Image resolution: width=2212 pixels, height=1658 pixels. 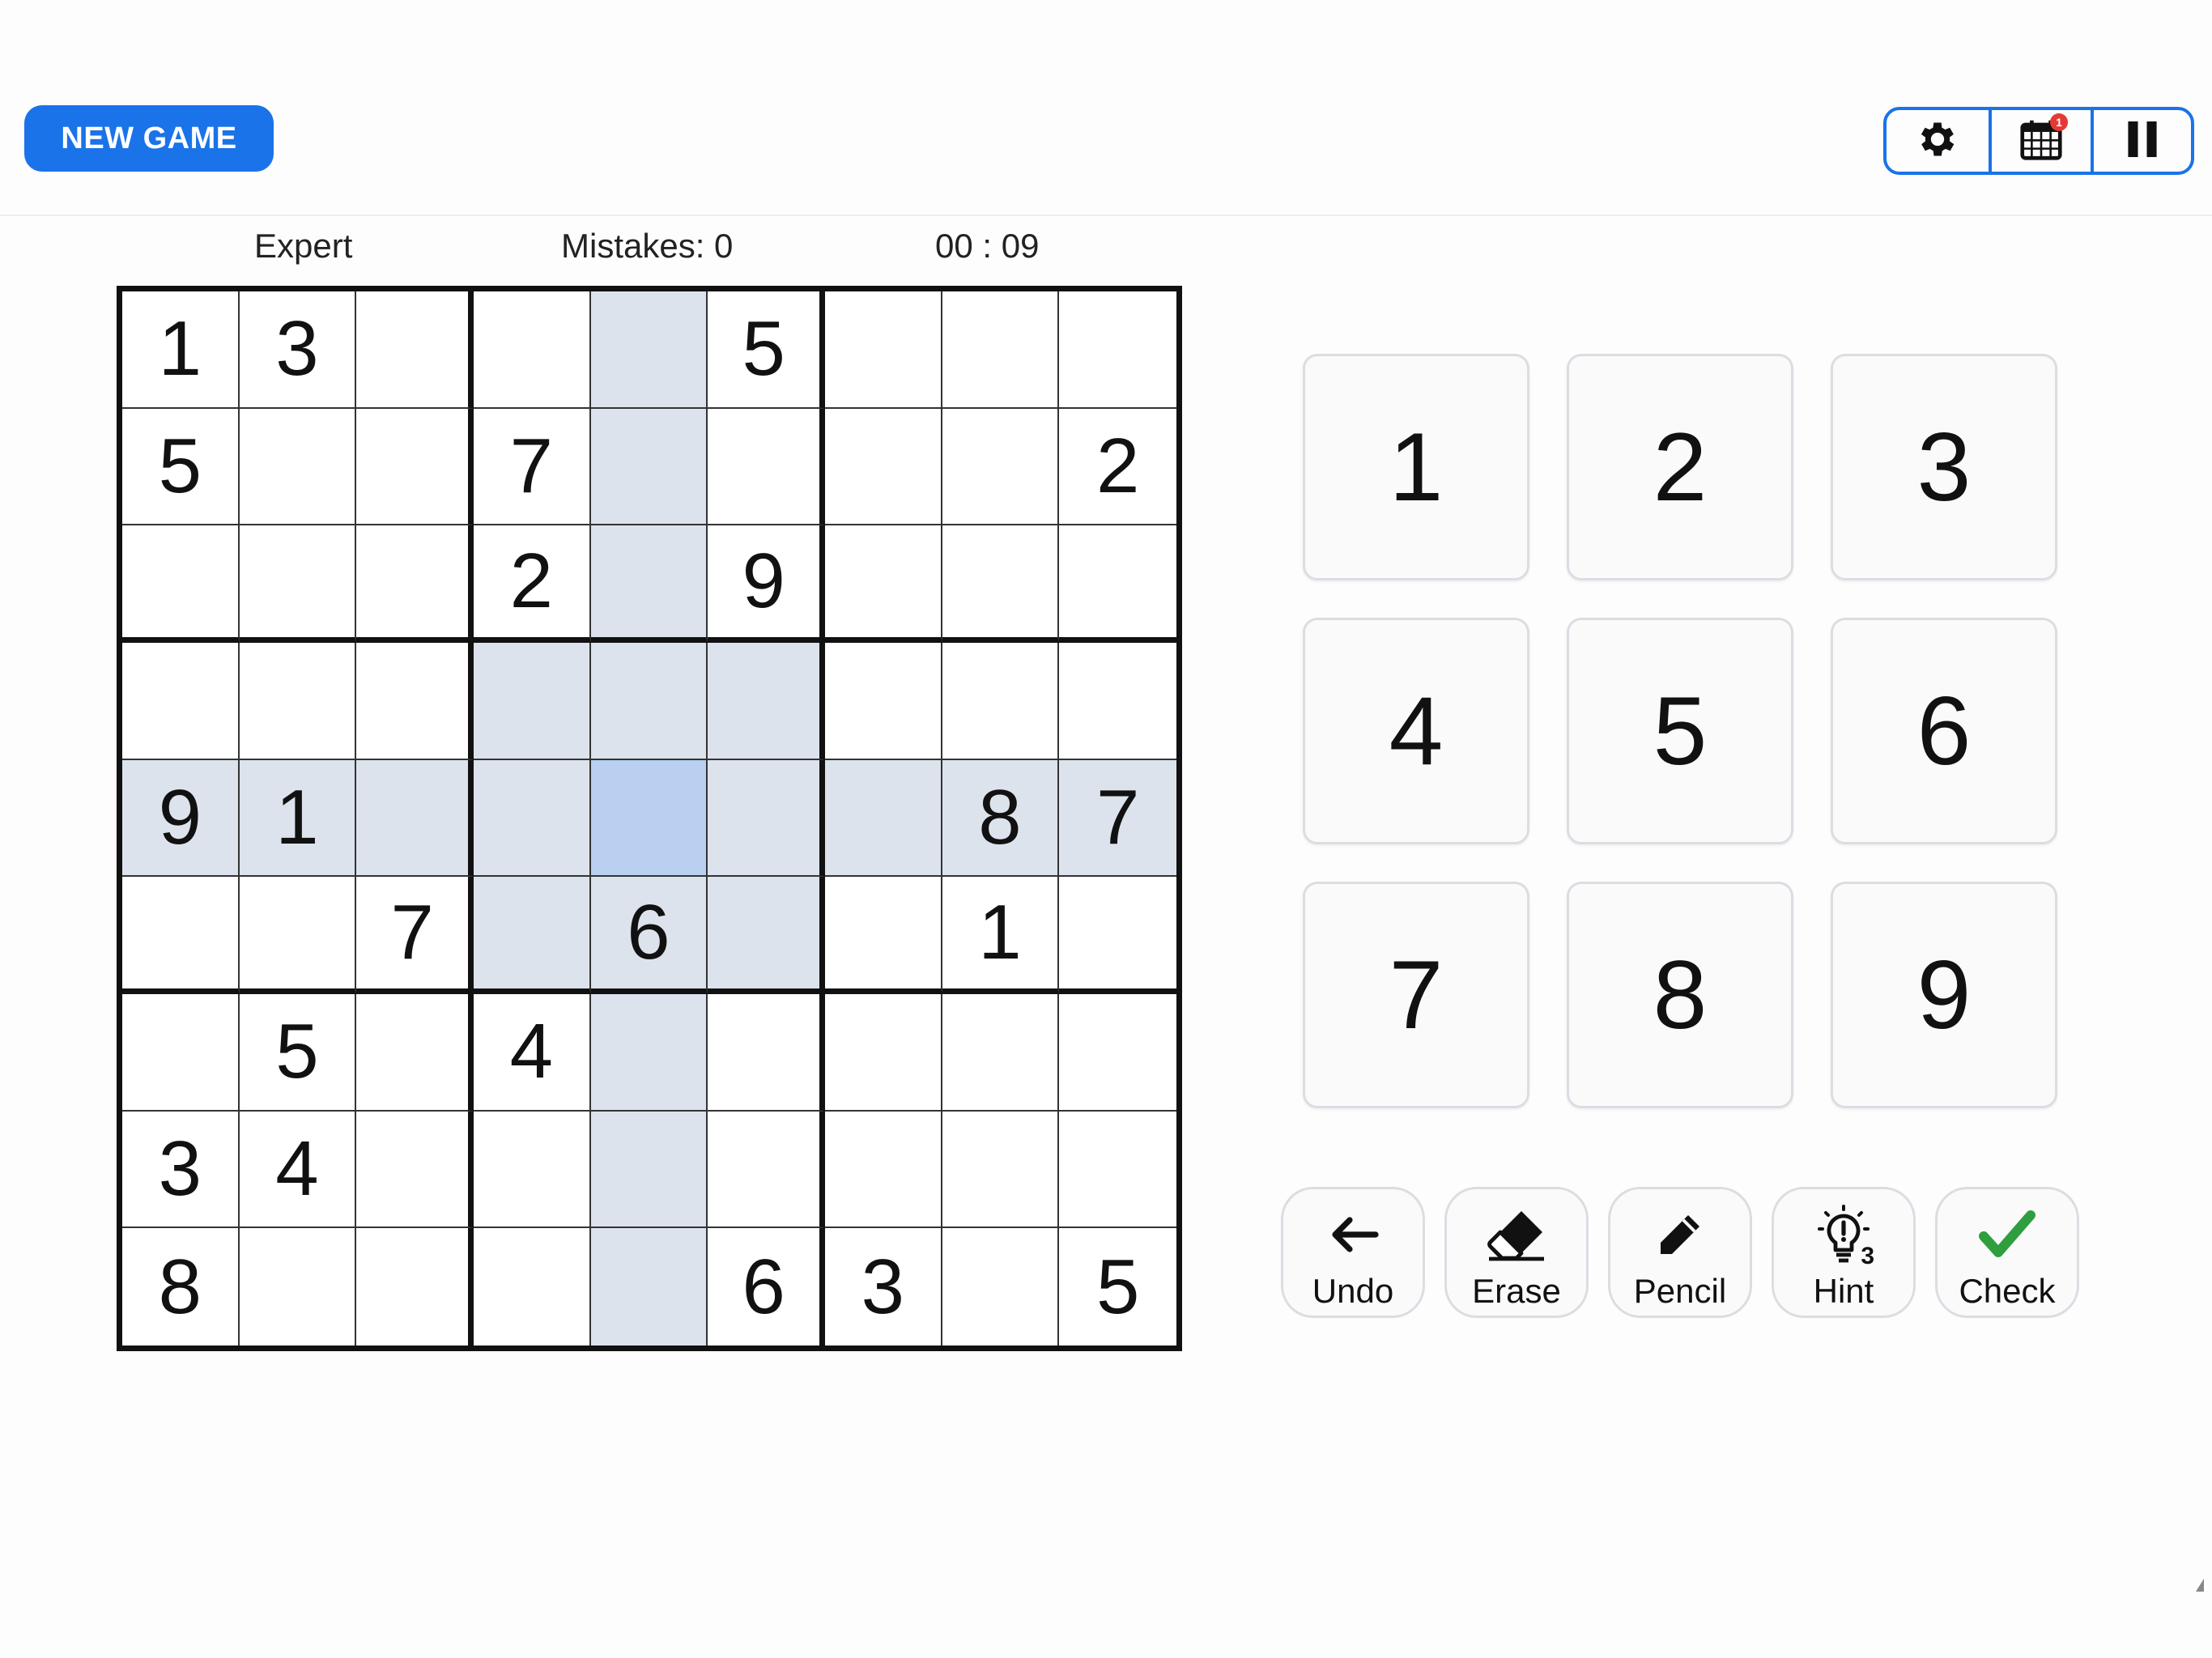 What do you see at coordinates (987, 246) in the screenshot?
I see `timer: 00 : 09` at bounding box center [987, 246].